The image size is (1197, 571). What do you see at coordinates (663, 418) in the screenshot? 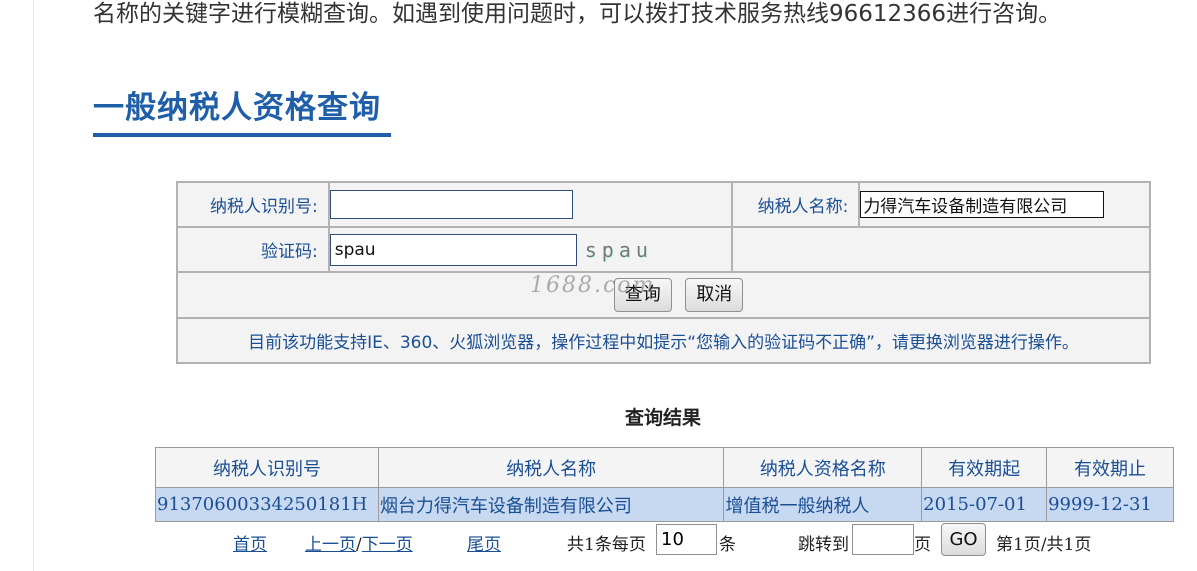
I see `results-title: 查询结果` at bounding box center [663, 418].